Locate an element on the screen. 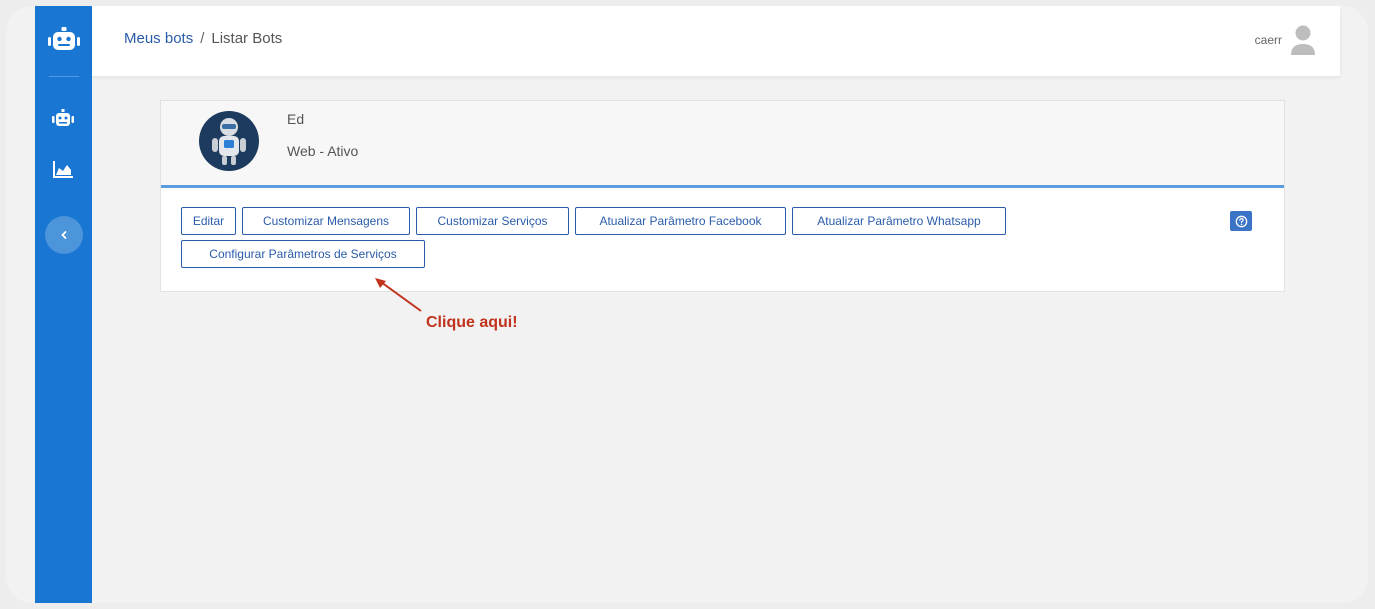  chevron-left-icon is located at coordinates (64, 235).